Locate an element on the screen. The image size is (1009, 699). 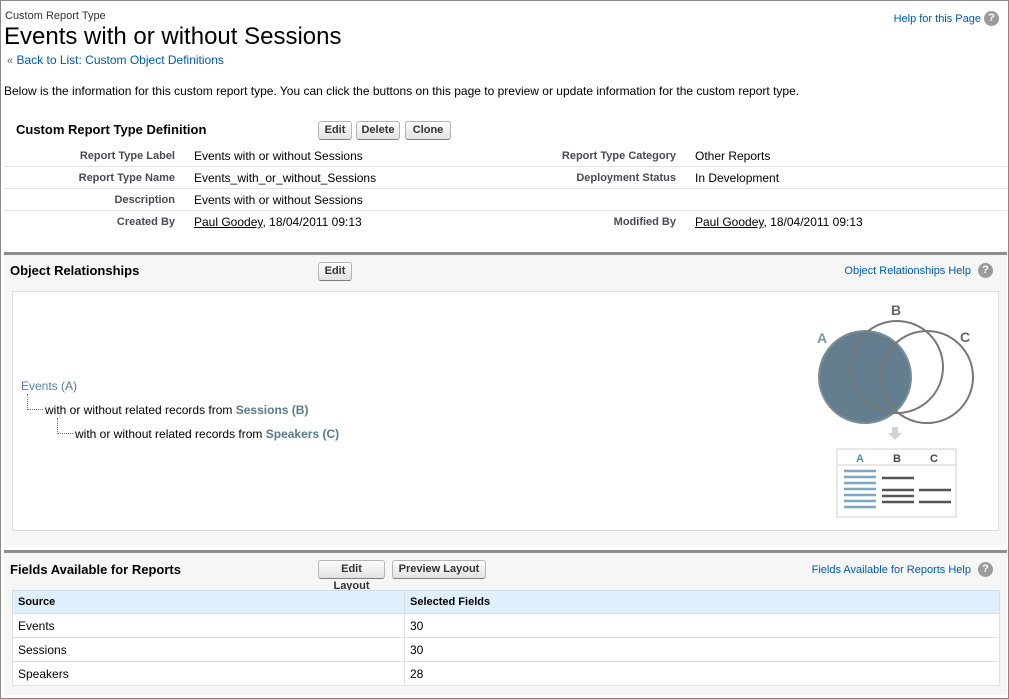
venn-label-b: B is located at coordinates (896, 310).